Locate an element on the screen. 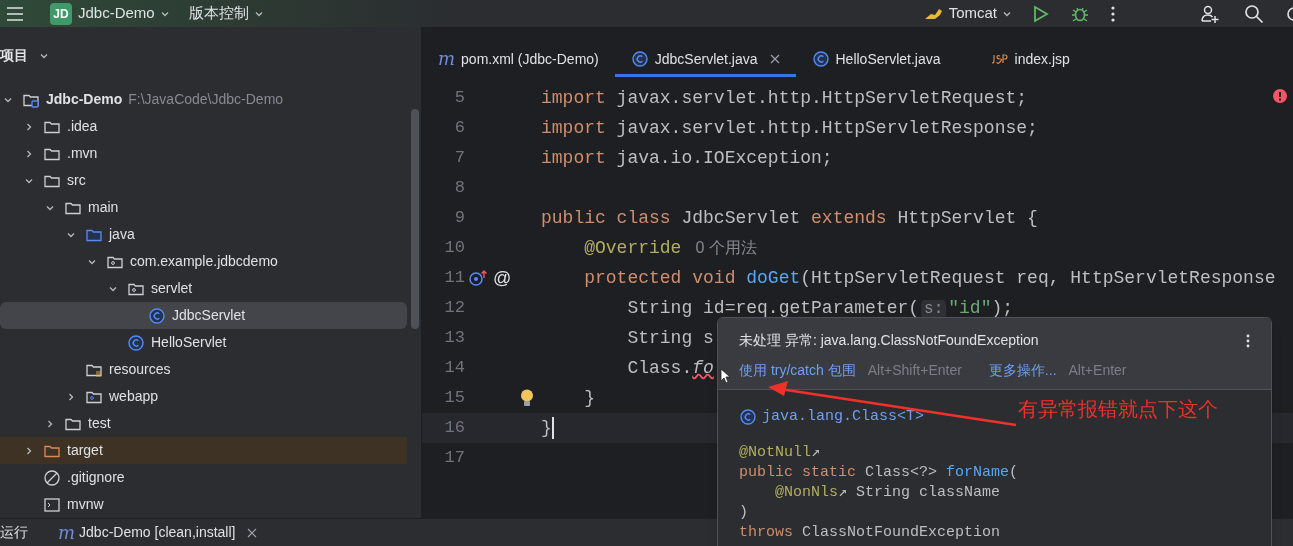  lightbulb-icon is located at coordinates (527, 398).